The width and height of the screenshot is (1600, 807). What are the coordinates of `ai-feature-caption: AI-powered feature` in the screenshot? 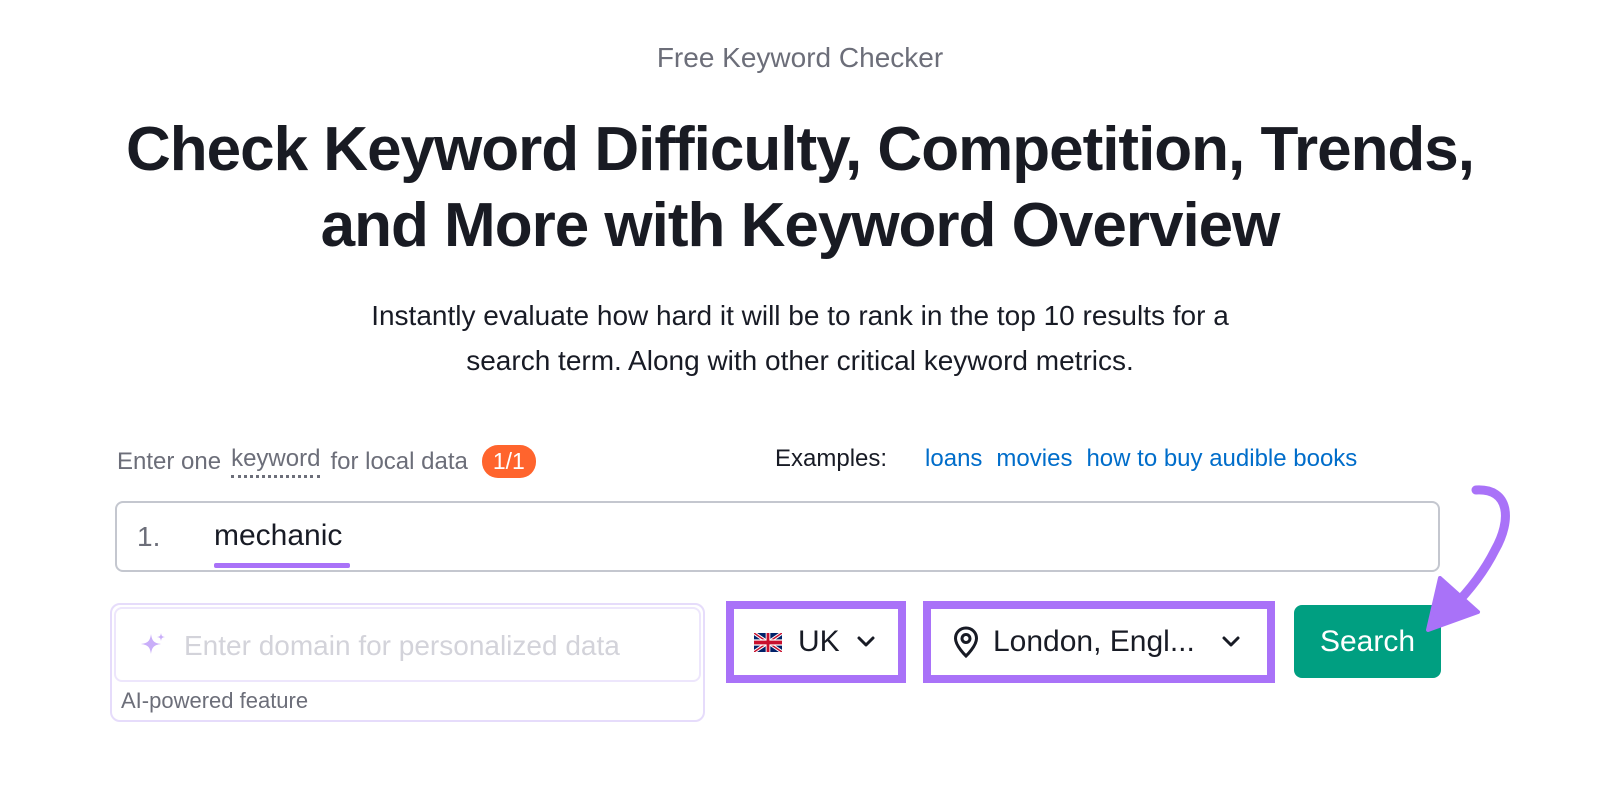 It's located at (215, 700).